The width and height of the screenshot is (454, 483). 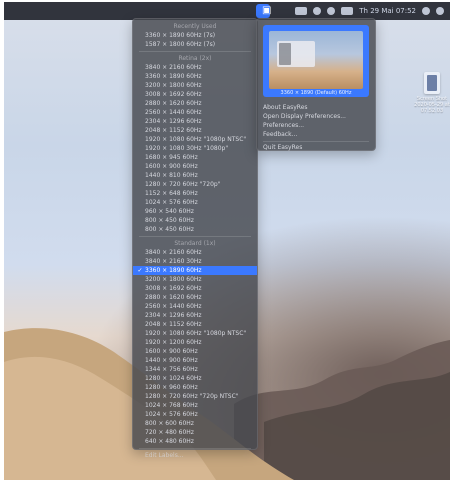 I want to click on resolution-label: 3200 × 1800 60Hz, so click(x=173, y=279).